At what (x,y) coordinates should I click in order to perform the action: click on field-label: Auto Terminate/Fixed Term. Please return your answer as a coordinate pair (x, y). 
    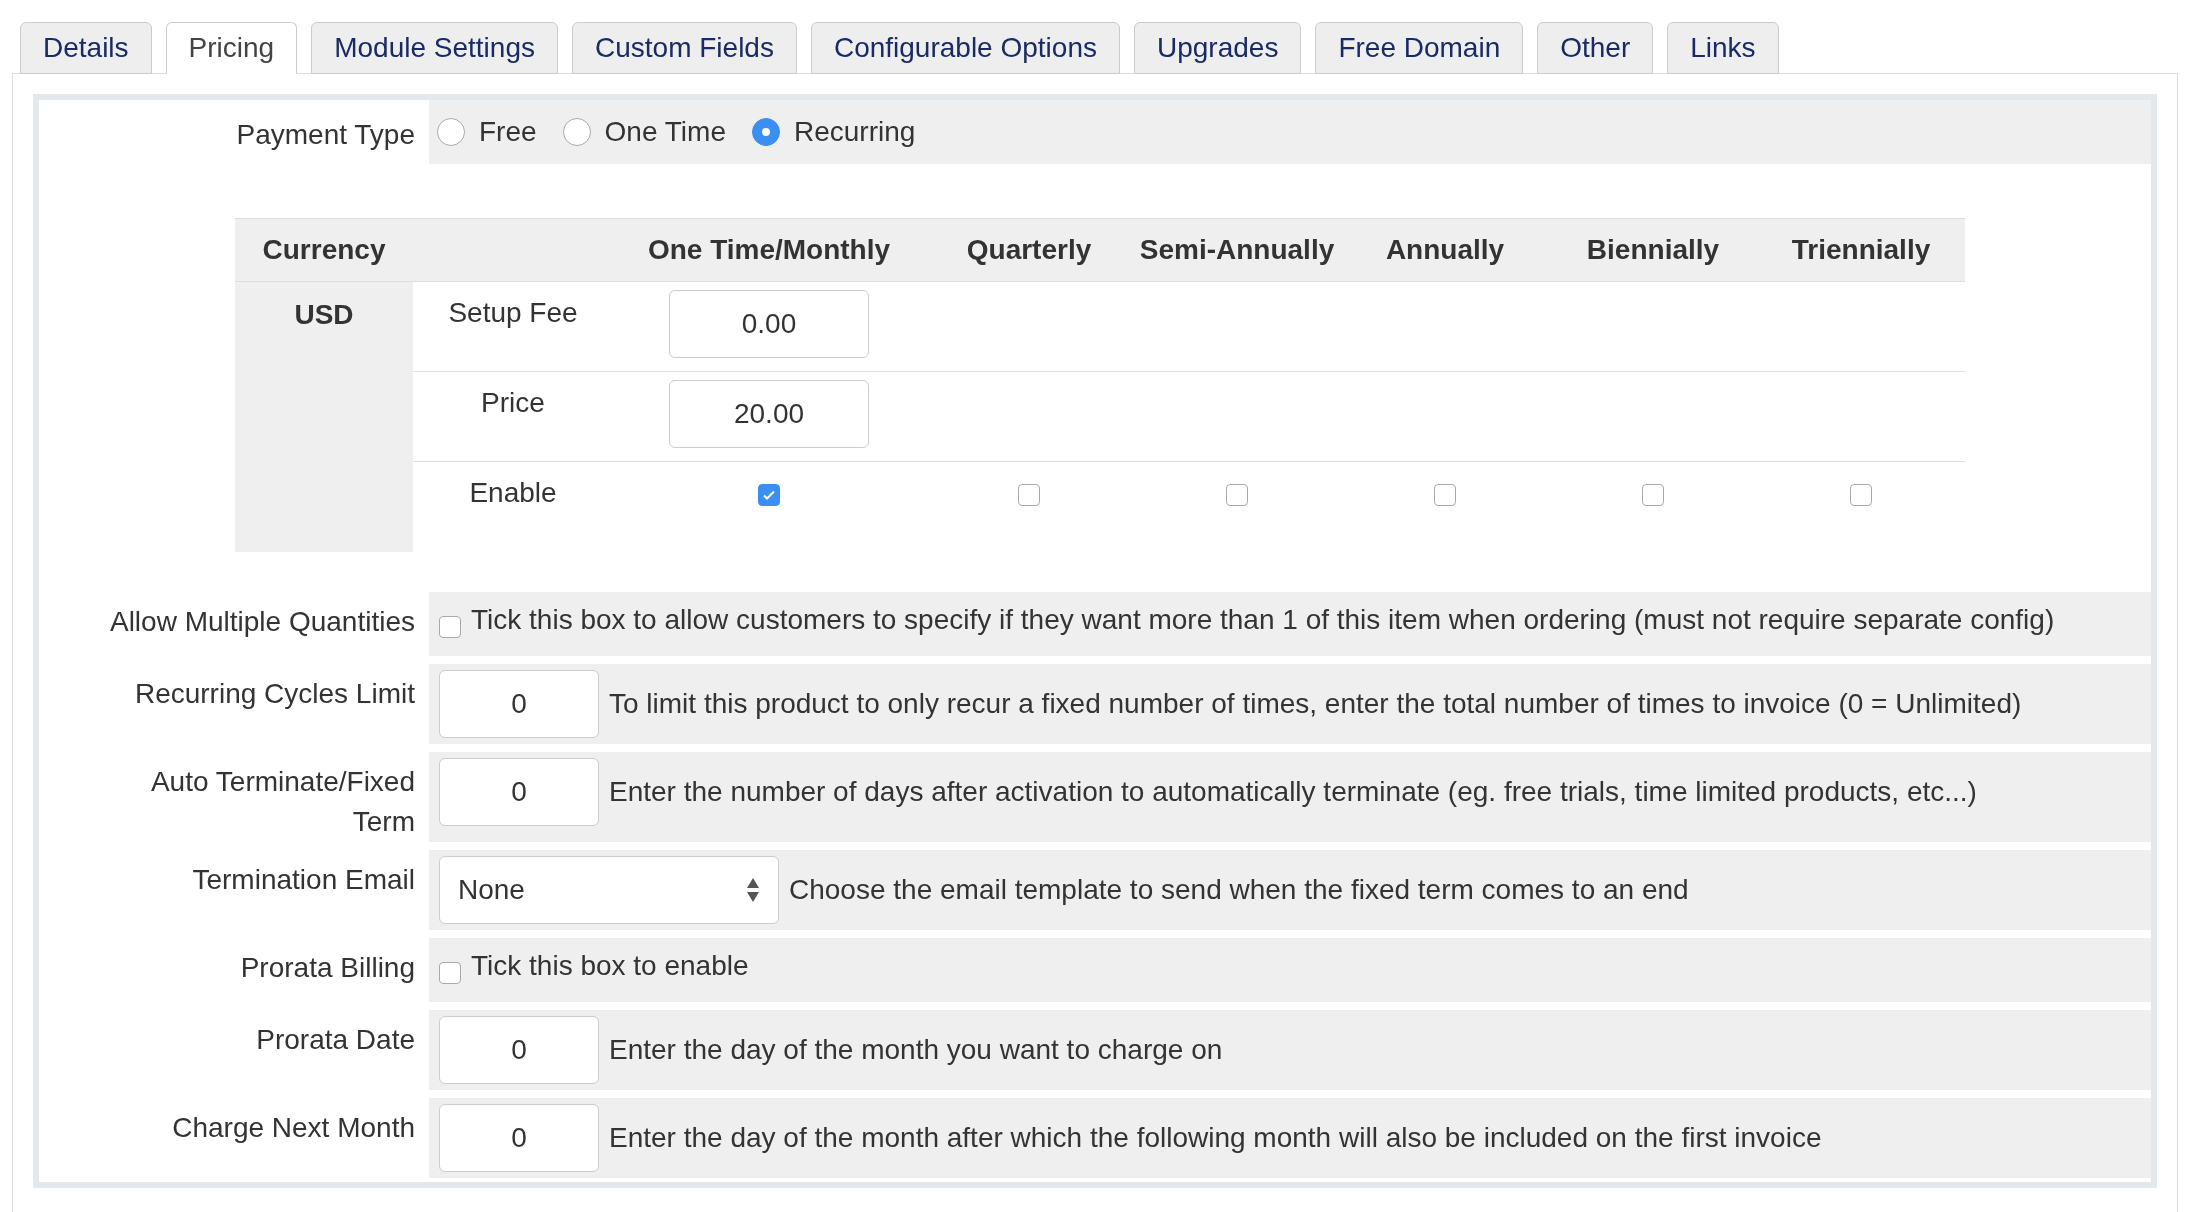
    Looking at the image, I should click on (282, 802).